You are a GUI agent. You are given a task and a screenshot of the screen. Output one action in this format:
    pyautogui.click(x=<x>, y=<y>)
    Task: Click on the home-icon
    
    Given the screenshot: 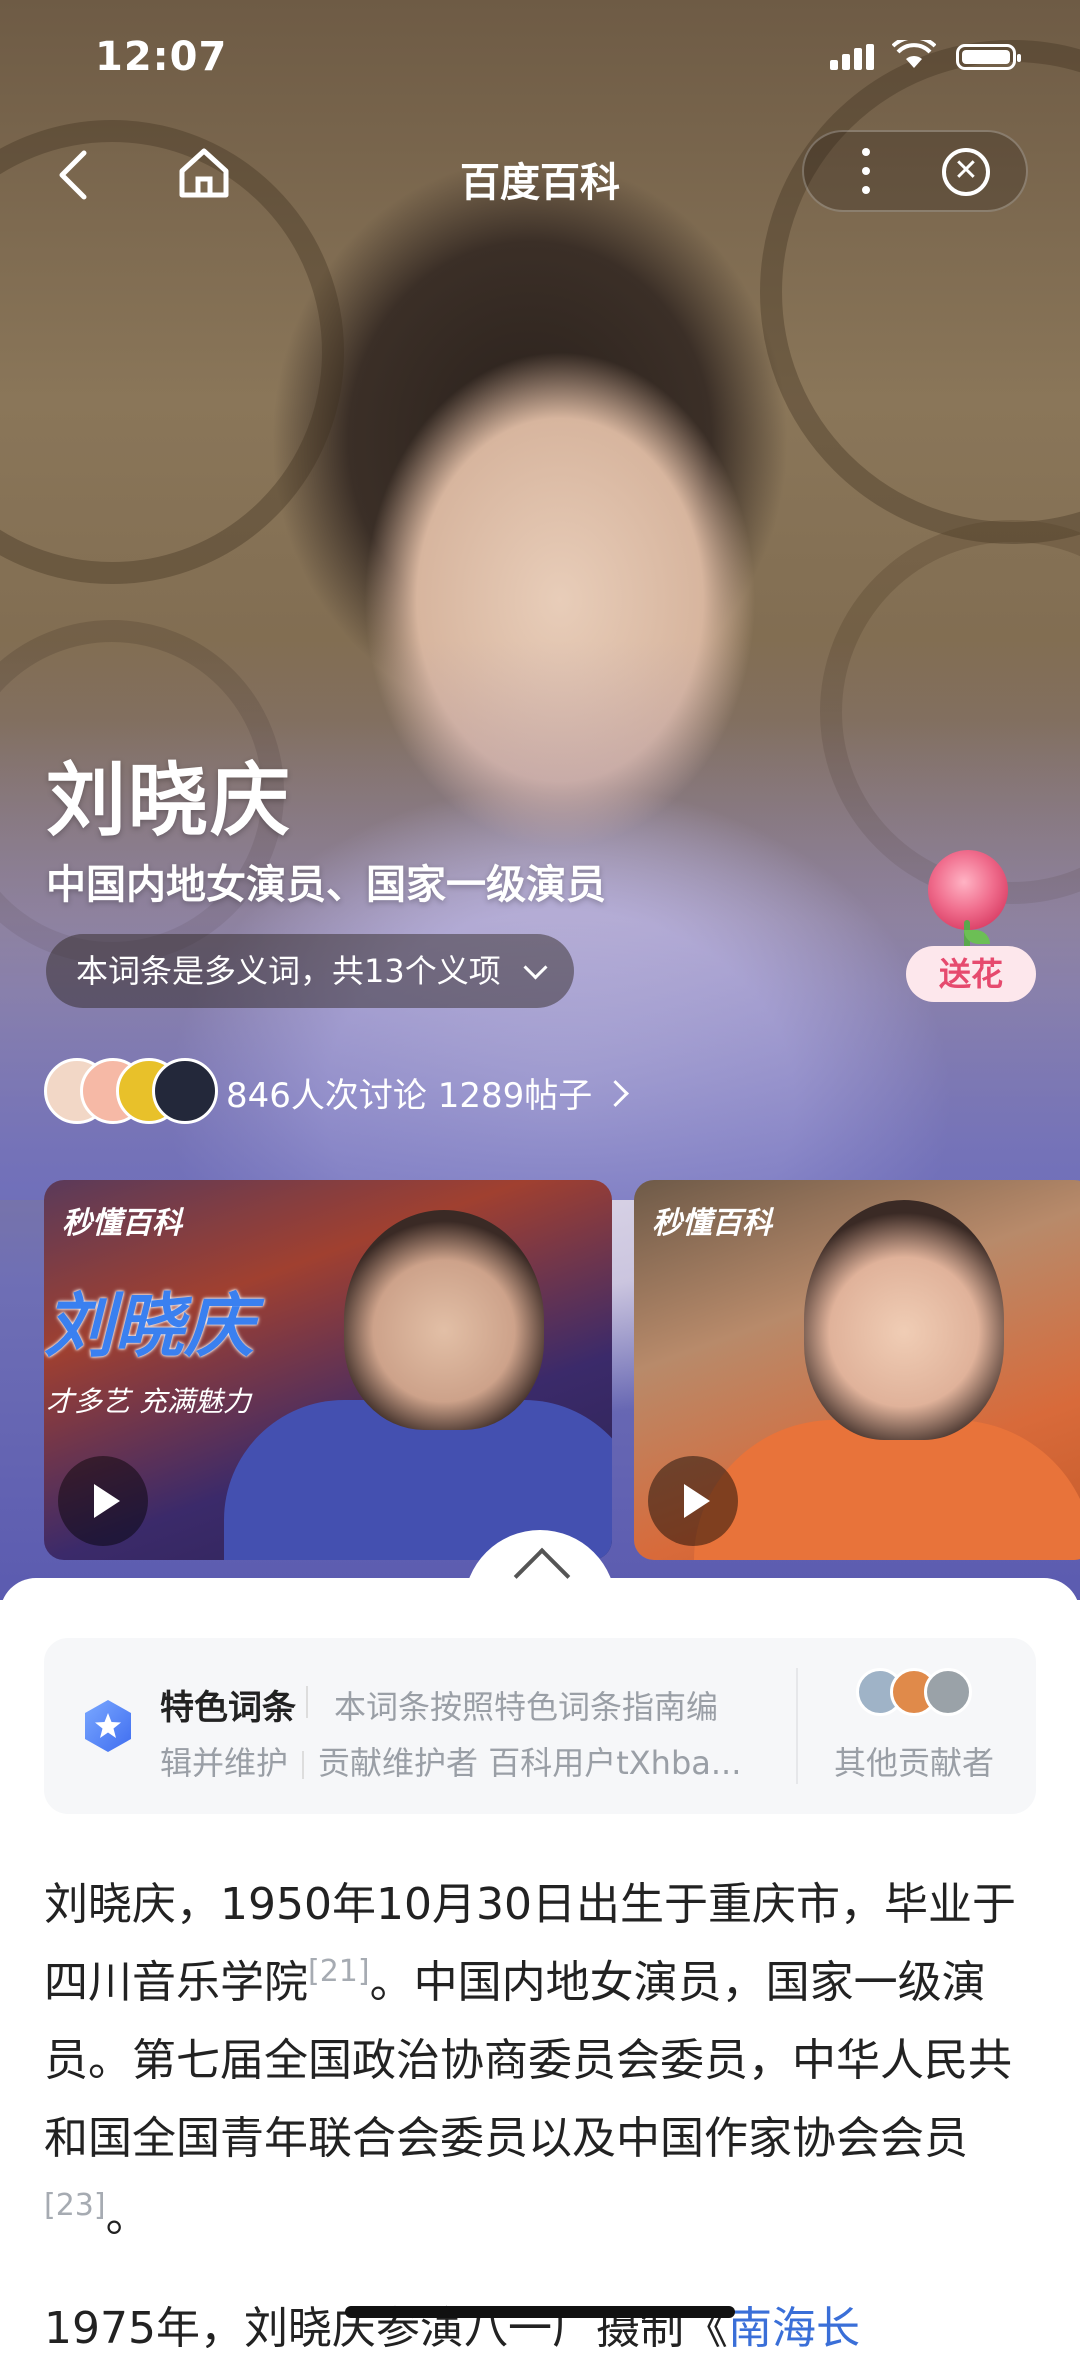 What is the action you would take?
    pyautogui.click(x=204, y=173)
    